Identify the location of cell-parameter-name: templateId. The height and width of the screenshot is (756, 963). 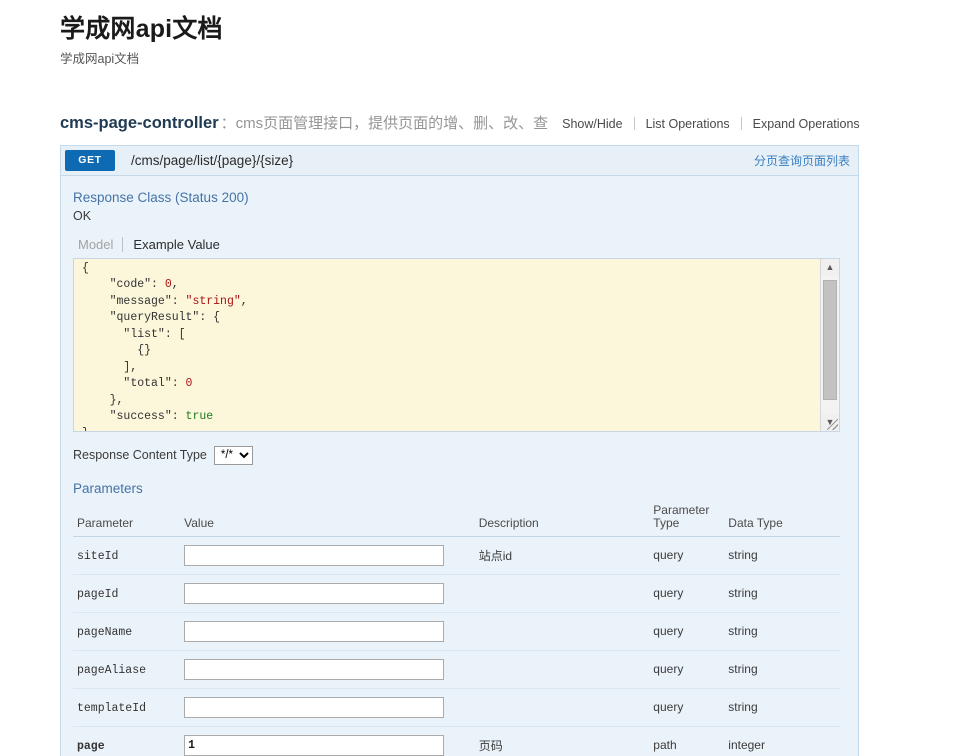
(127, 707).